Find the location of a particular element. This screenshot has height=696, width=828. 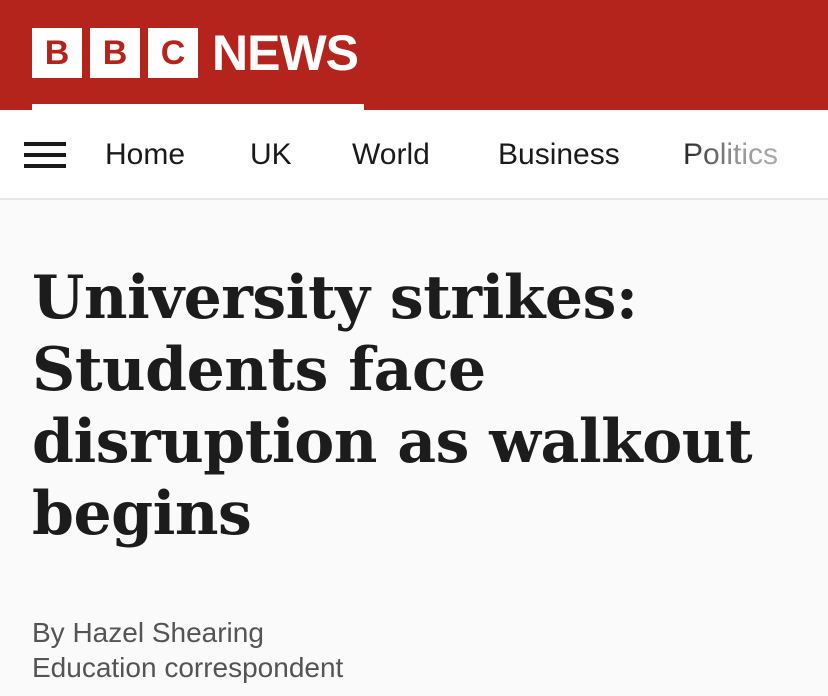

logo-news-word: NEWS is located at coordinates (285, 53).